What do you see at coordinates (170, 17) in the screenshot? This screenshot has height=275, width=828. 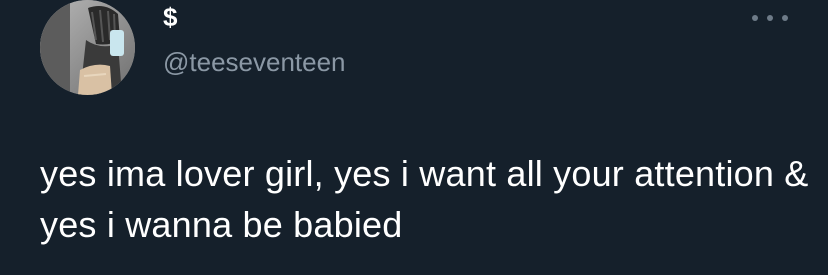 I see `display-name: $` at bounding box center [170, 17].